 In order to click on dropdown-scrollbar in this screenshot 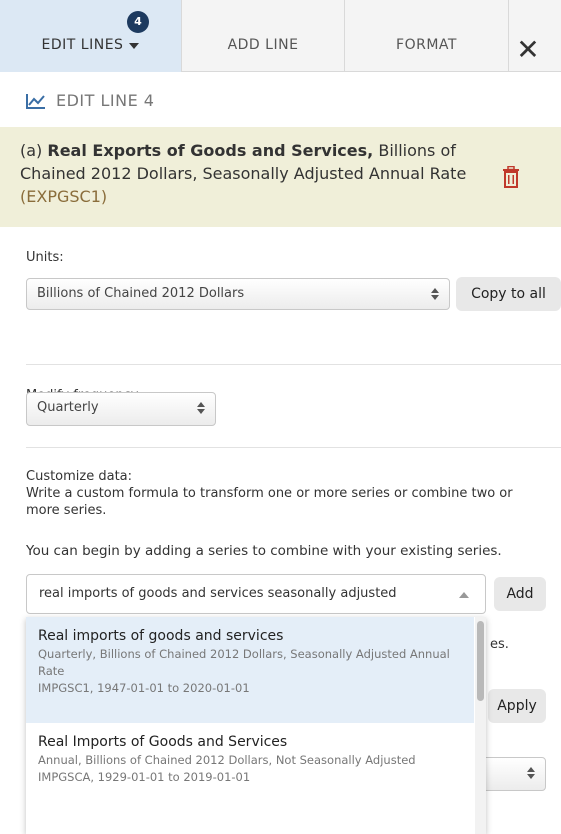, I will do `click(480, 725)`.